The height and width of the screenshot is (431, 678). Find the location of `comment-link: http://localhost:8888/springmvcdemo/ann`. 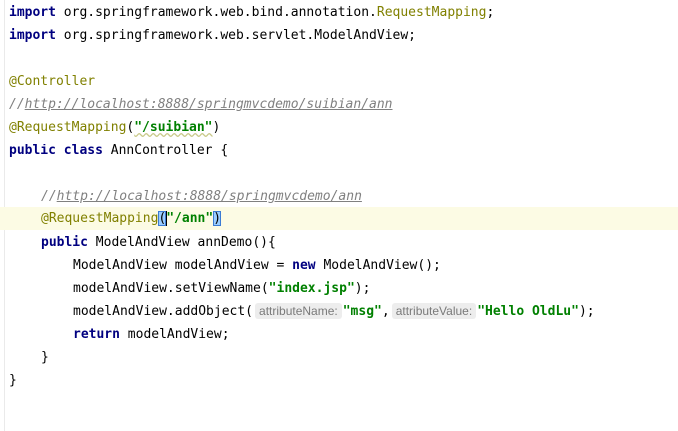

comment-link: http://localhost:8888/springmvcdemo/ann is located at coordinates (209, 196).